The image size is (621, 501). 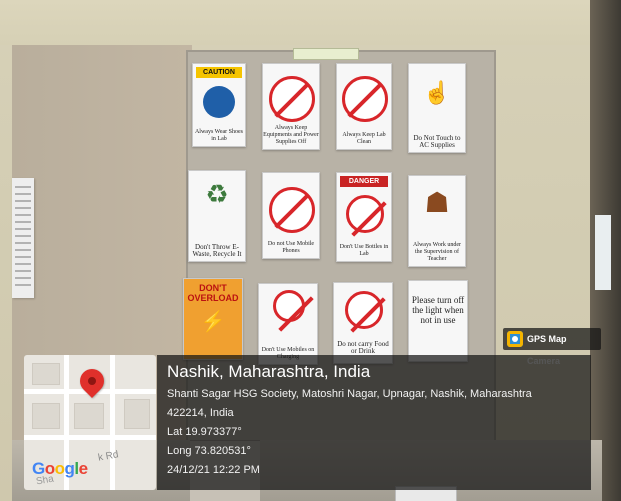 I want to click on address-line: 422214, India, so click(x=200, y=413).